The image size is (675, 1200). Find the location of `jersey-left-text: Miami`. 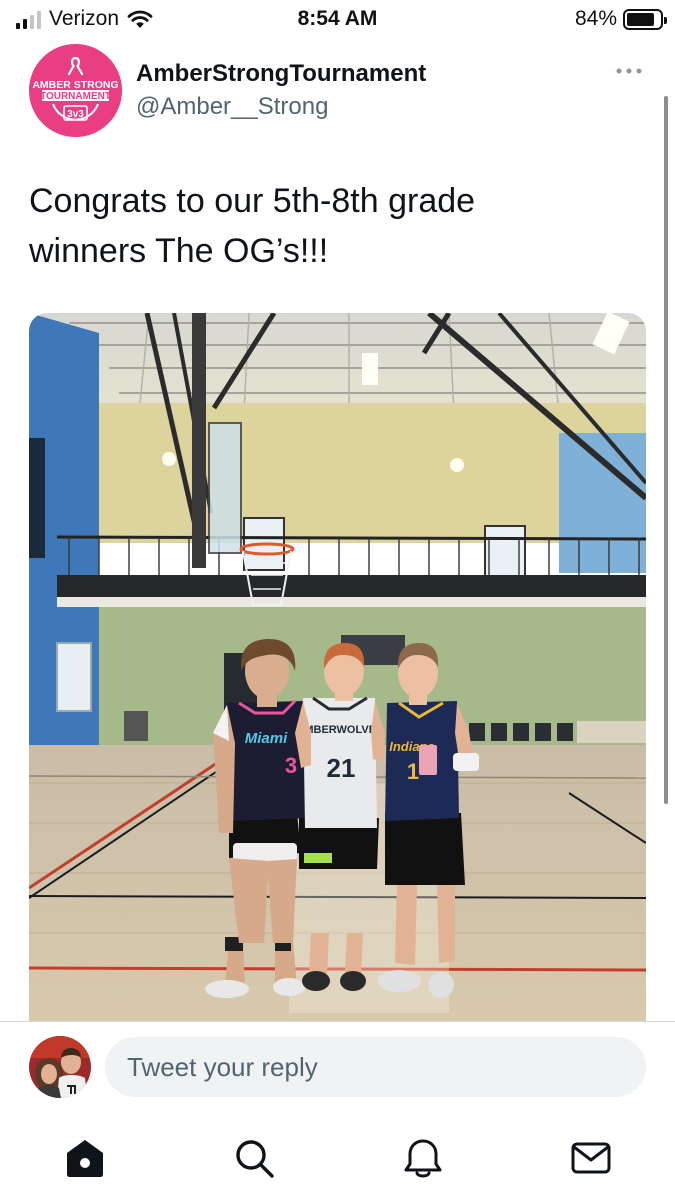

jersey-left-text: Miami is located at coordinates (266, 738).